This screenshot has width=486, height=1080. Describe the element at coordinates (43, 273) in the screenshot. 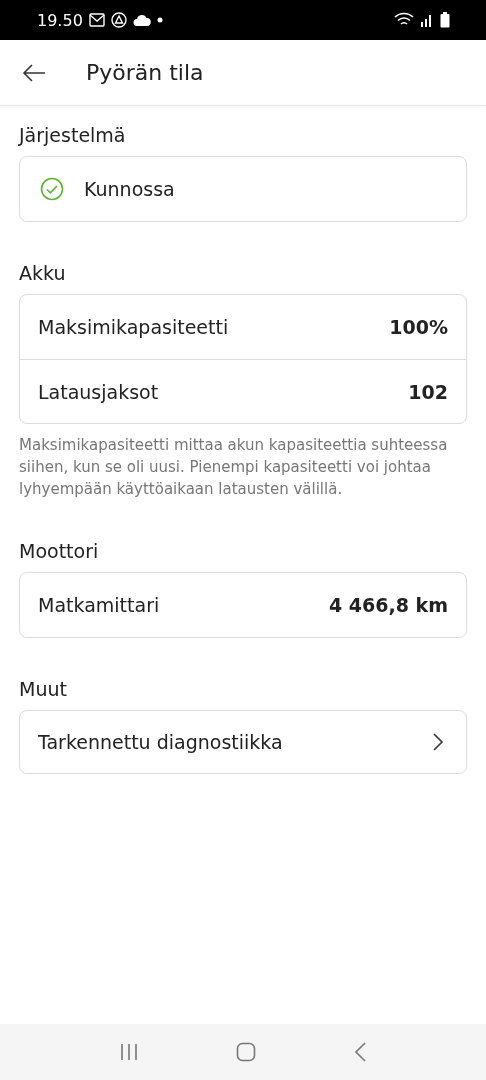

I see `section-heading: Akku` at that location.